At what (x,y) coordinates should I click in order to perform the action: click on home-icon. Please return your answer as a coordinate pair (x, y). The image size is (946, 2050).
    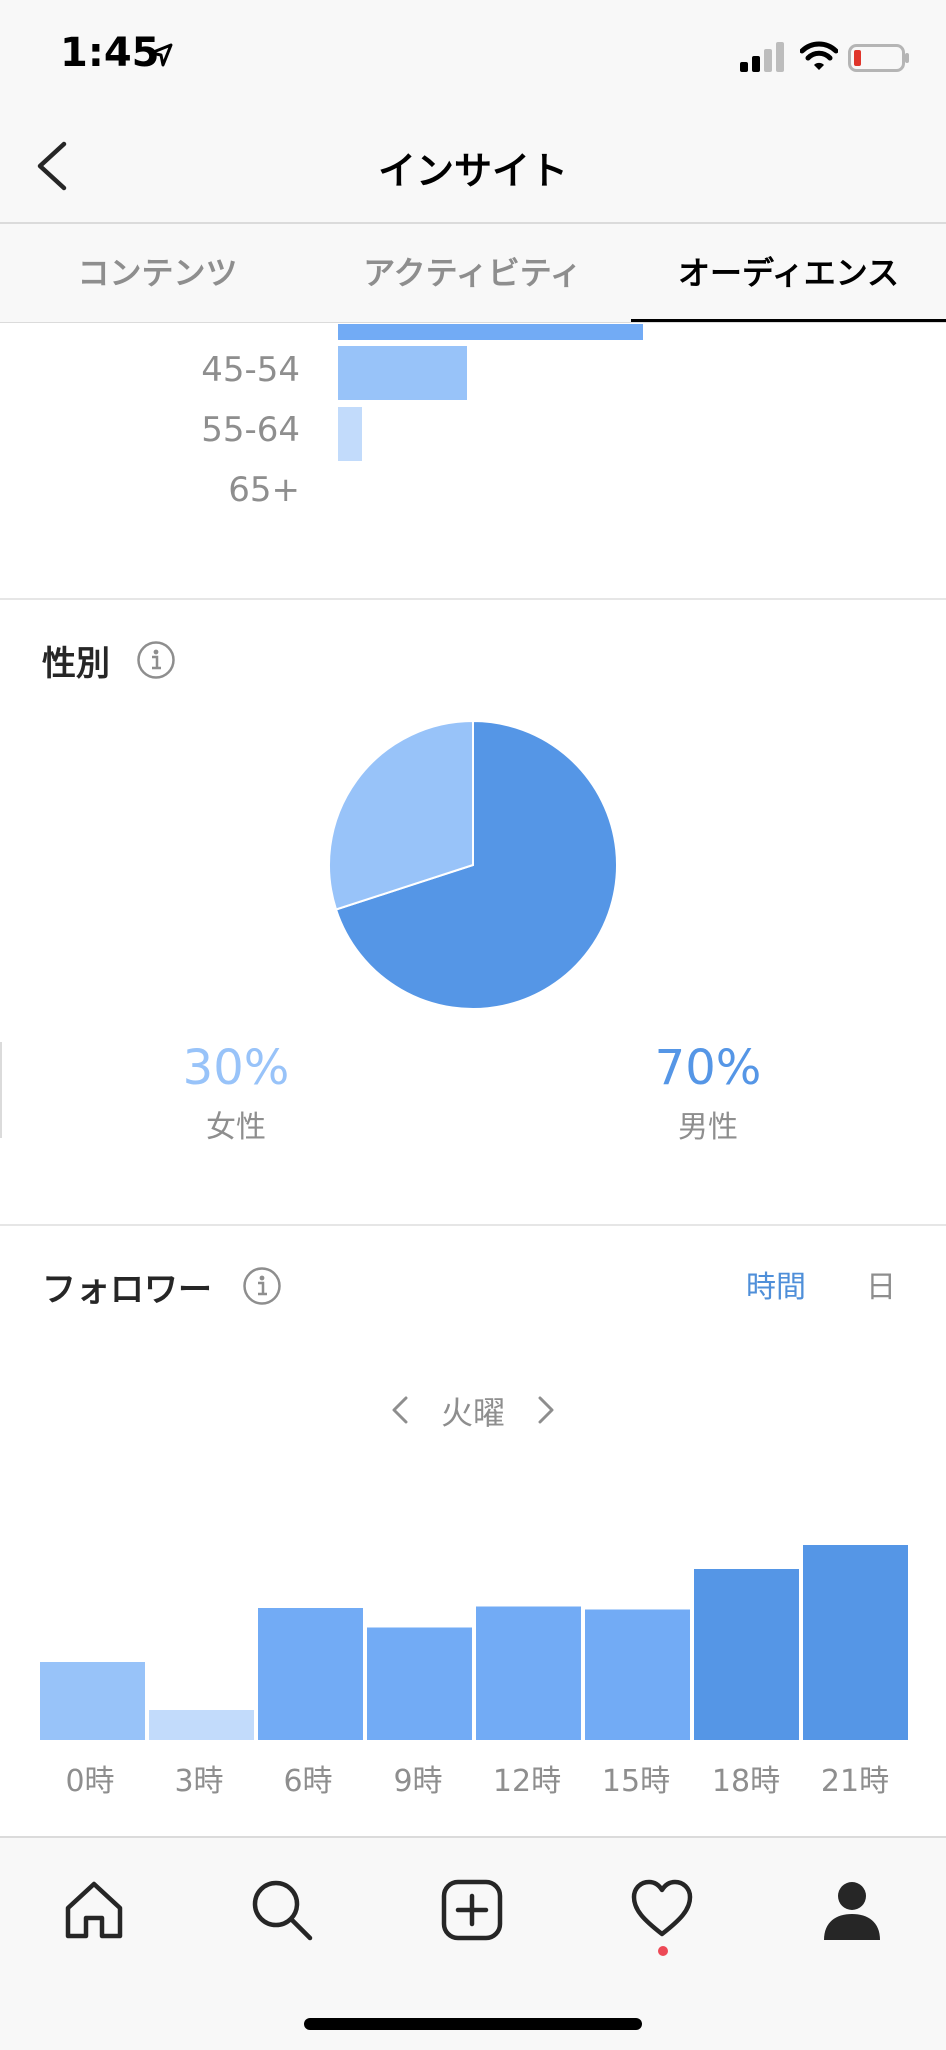
    Looking at the image, I should click on (94, 1910).